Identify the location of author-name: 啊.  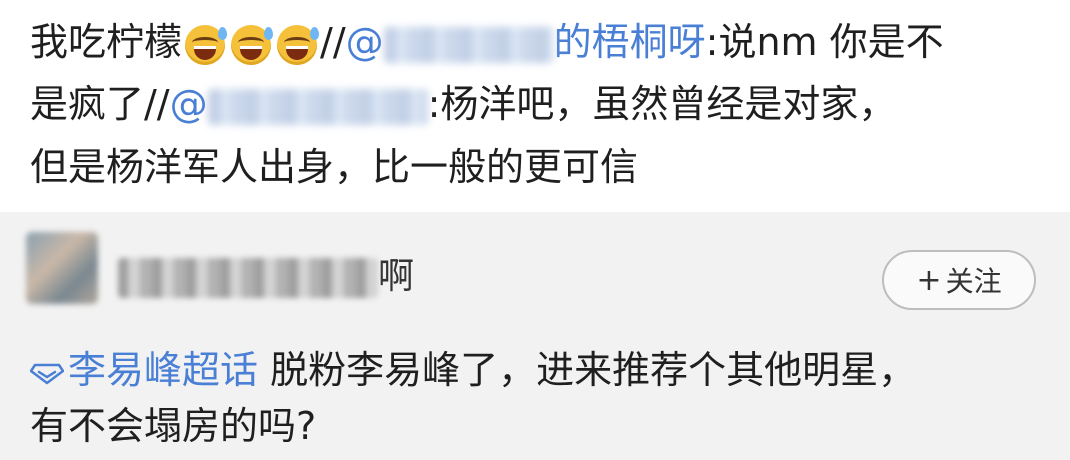
(266, 277).